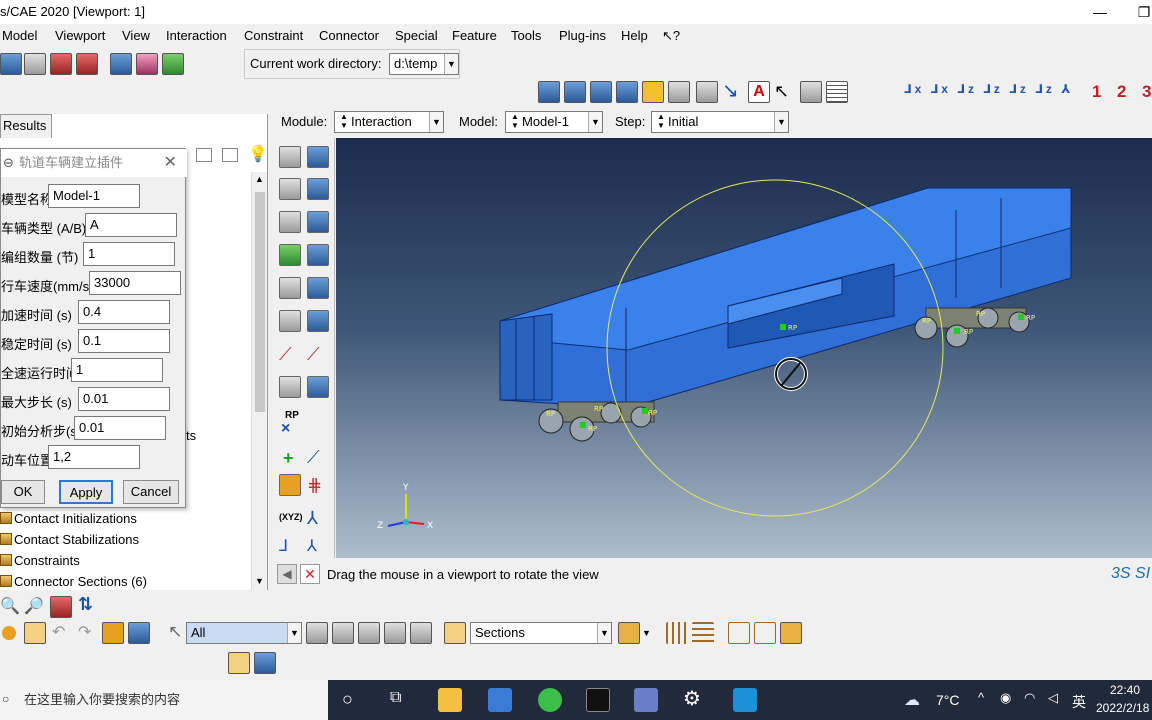 The width and height of the screenshot is (1152, 720). What do you see at coordinates (733, 92) in the screenshot?
I see `arrow-annotation-icon: ↘` at bounding box center [733, 92].